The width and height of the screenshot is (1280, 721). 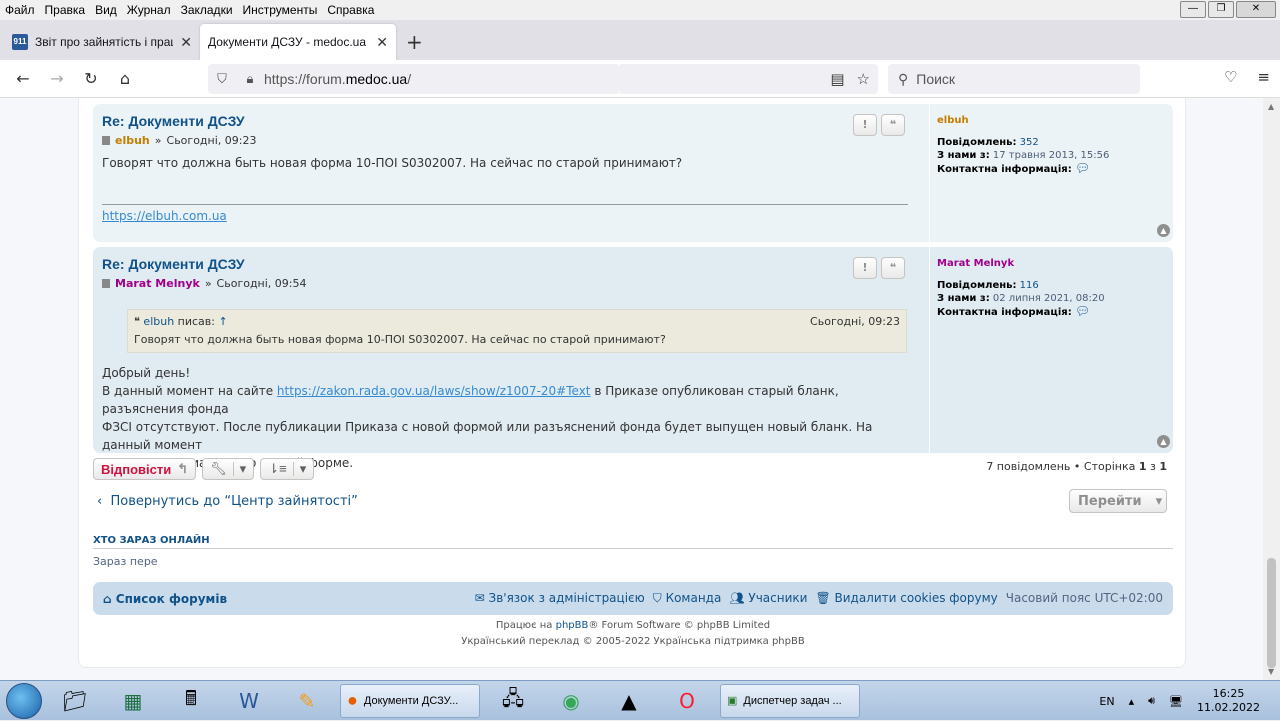 I want to click on clock-time: 16:25, so click(x=1228, y=693).